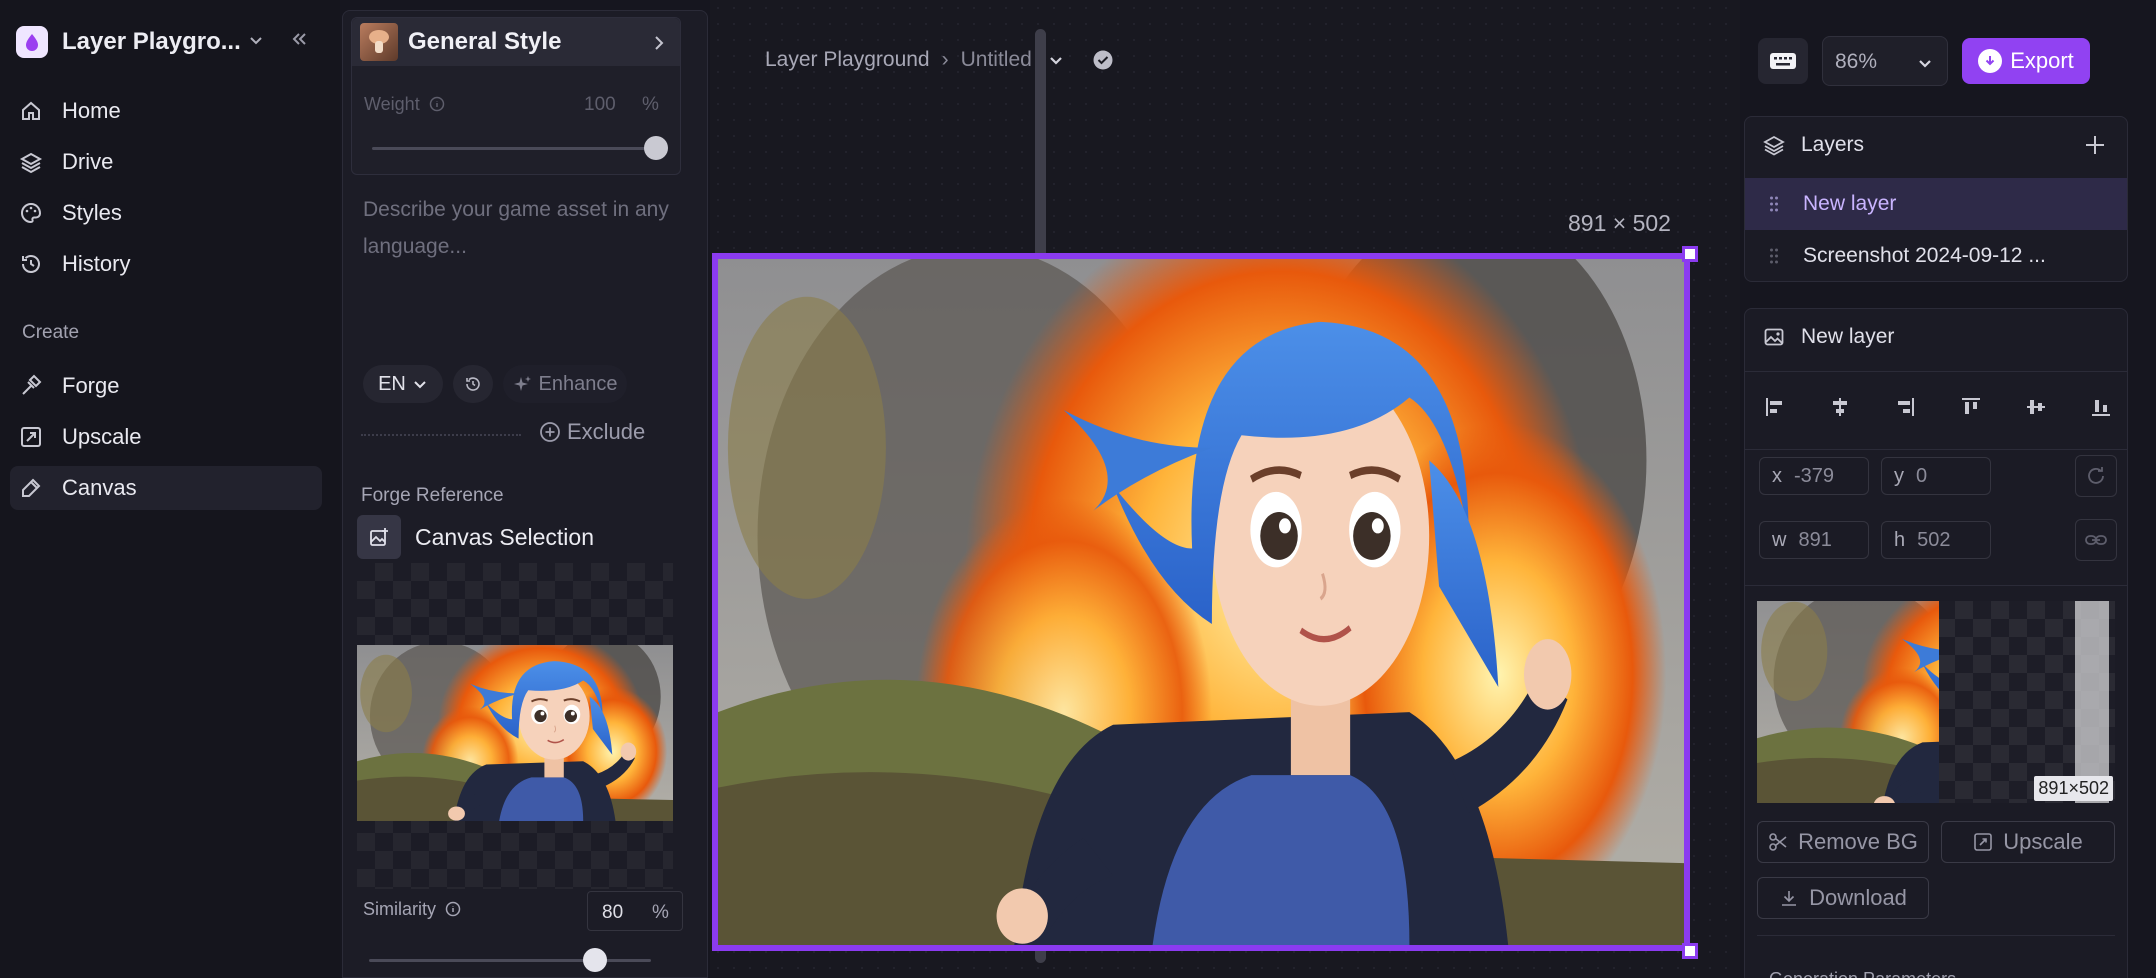 This screenshot has width=2156, height=978. I want to click on nav-history: History, so click(166, 264).